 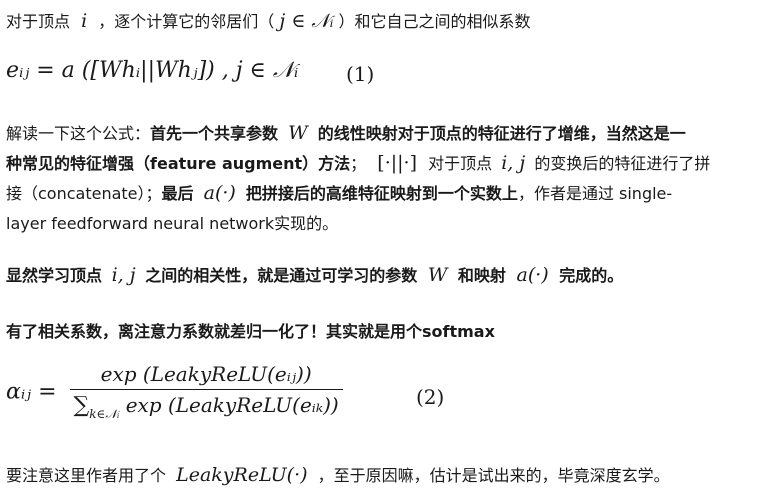 What do you see at coordinates (172, 223) in the screenshot?
I see `para2-line-4: layer feedforward neural network实现的。` at bounding box center [172, 223].